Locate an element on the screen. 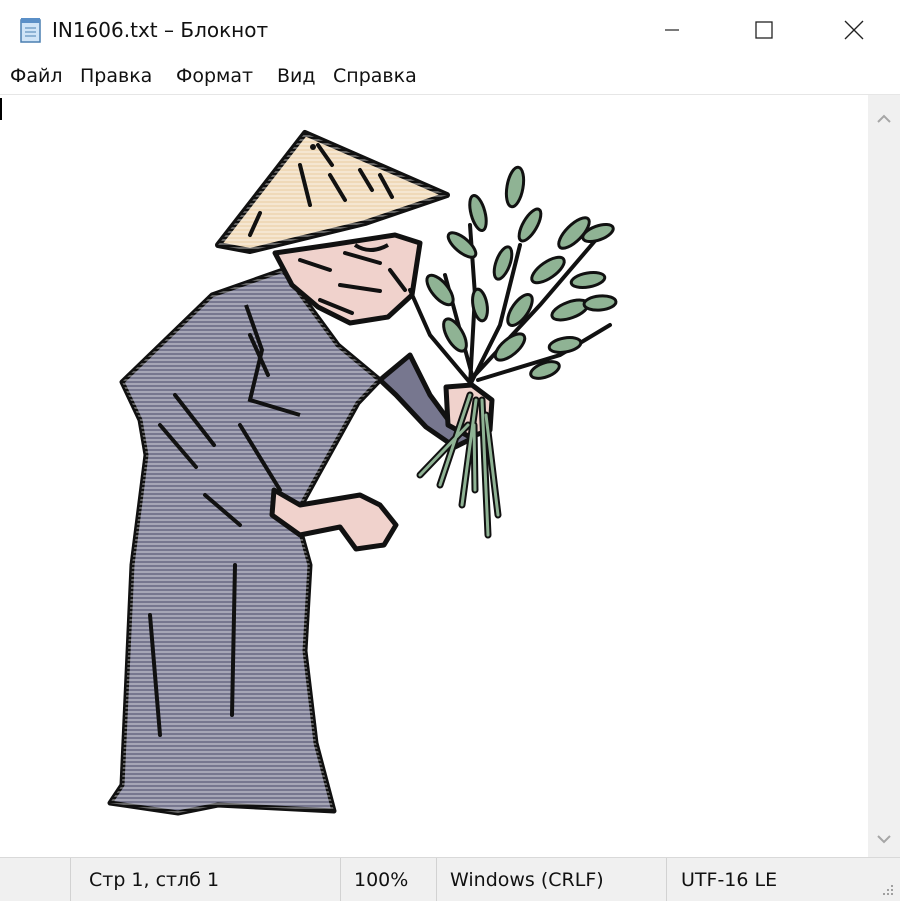  conical-hat is located at coordinates (332, 192).